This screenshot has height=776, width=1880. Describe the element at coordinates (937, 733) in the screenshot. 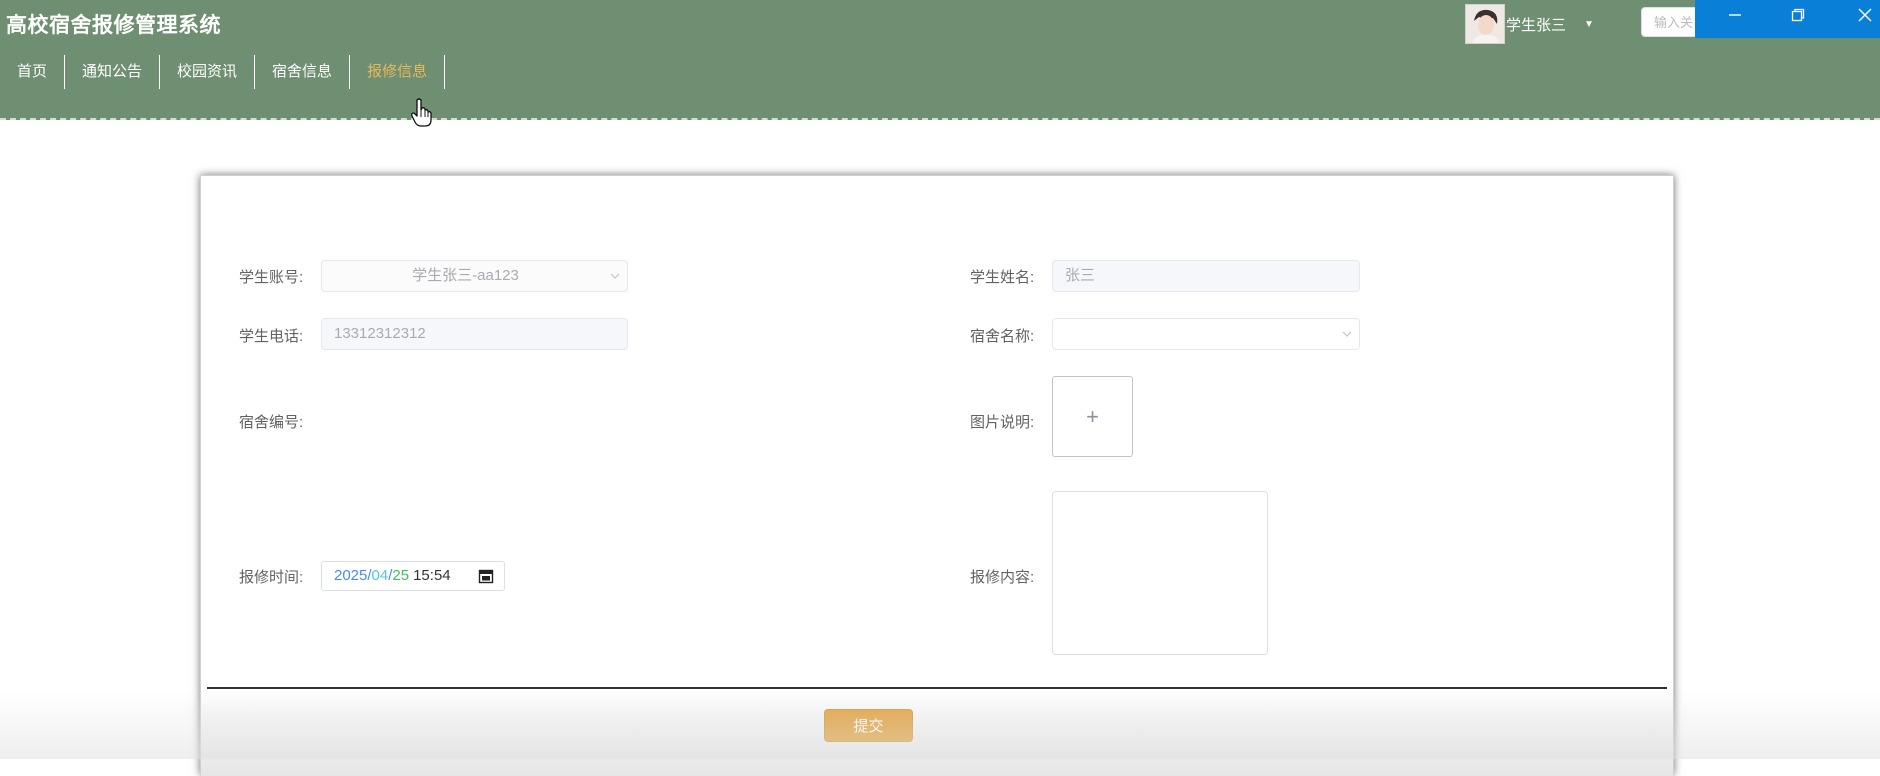

I see `form-footer` at that location.